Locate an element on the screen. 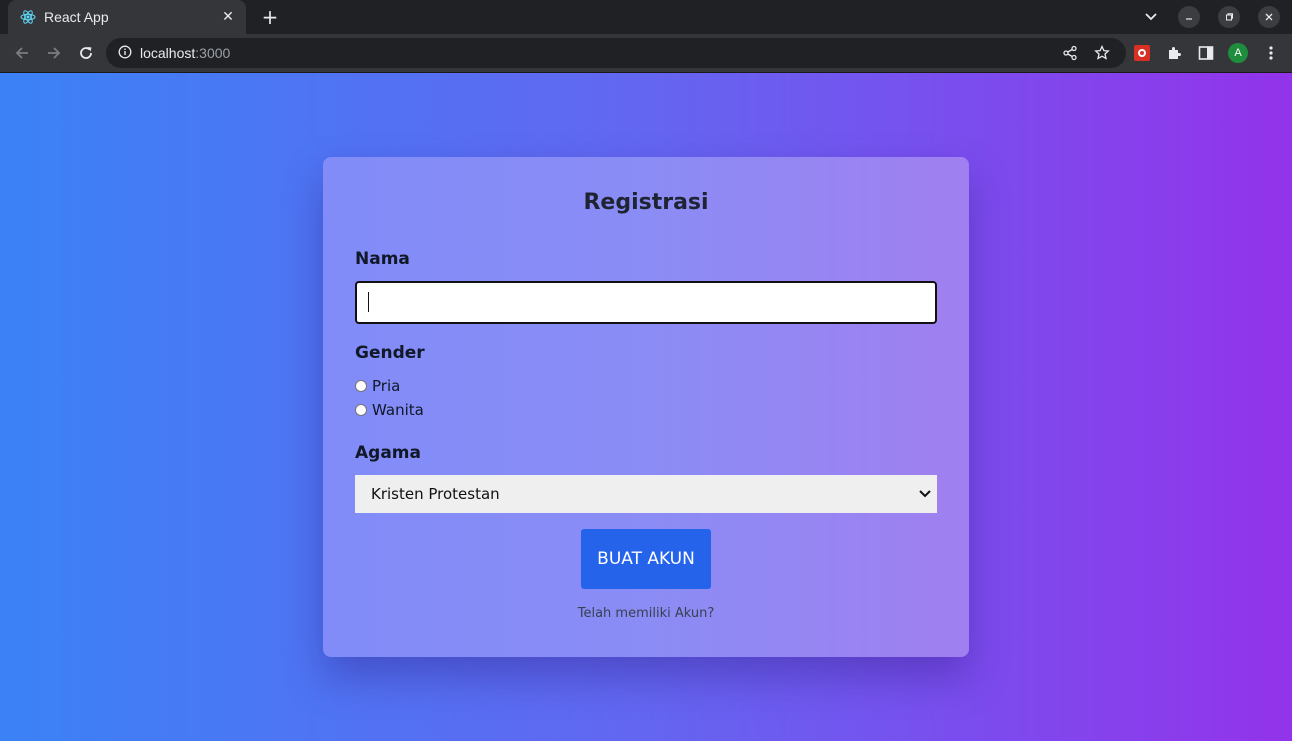 The image size is (1292, 741). profile-avatar: A is located at coordinates (1238, 53).